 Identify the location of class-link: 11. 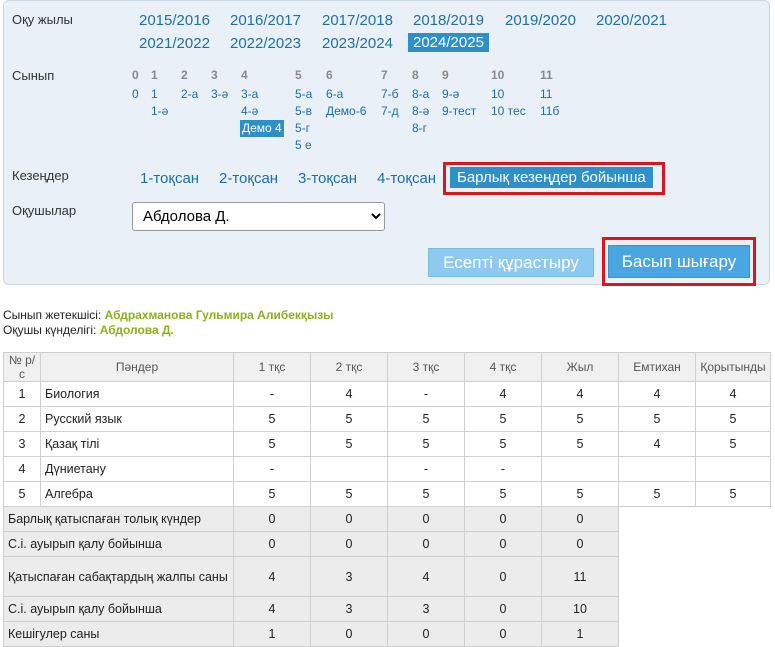
(546, 94).